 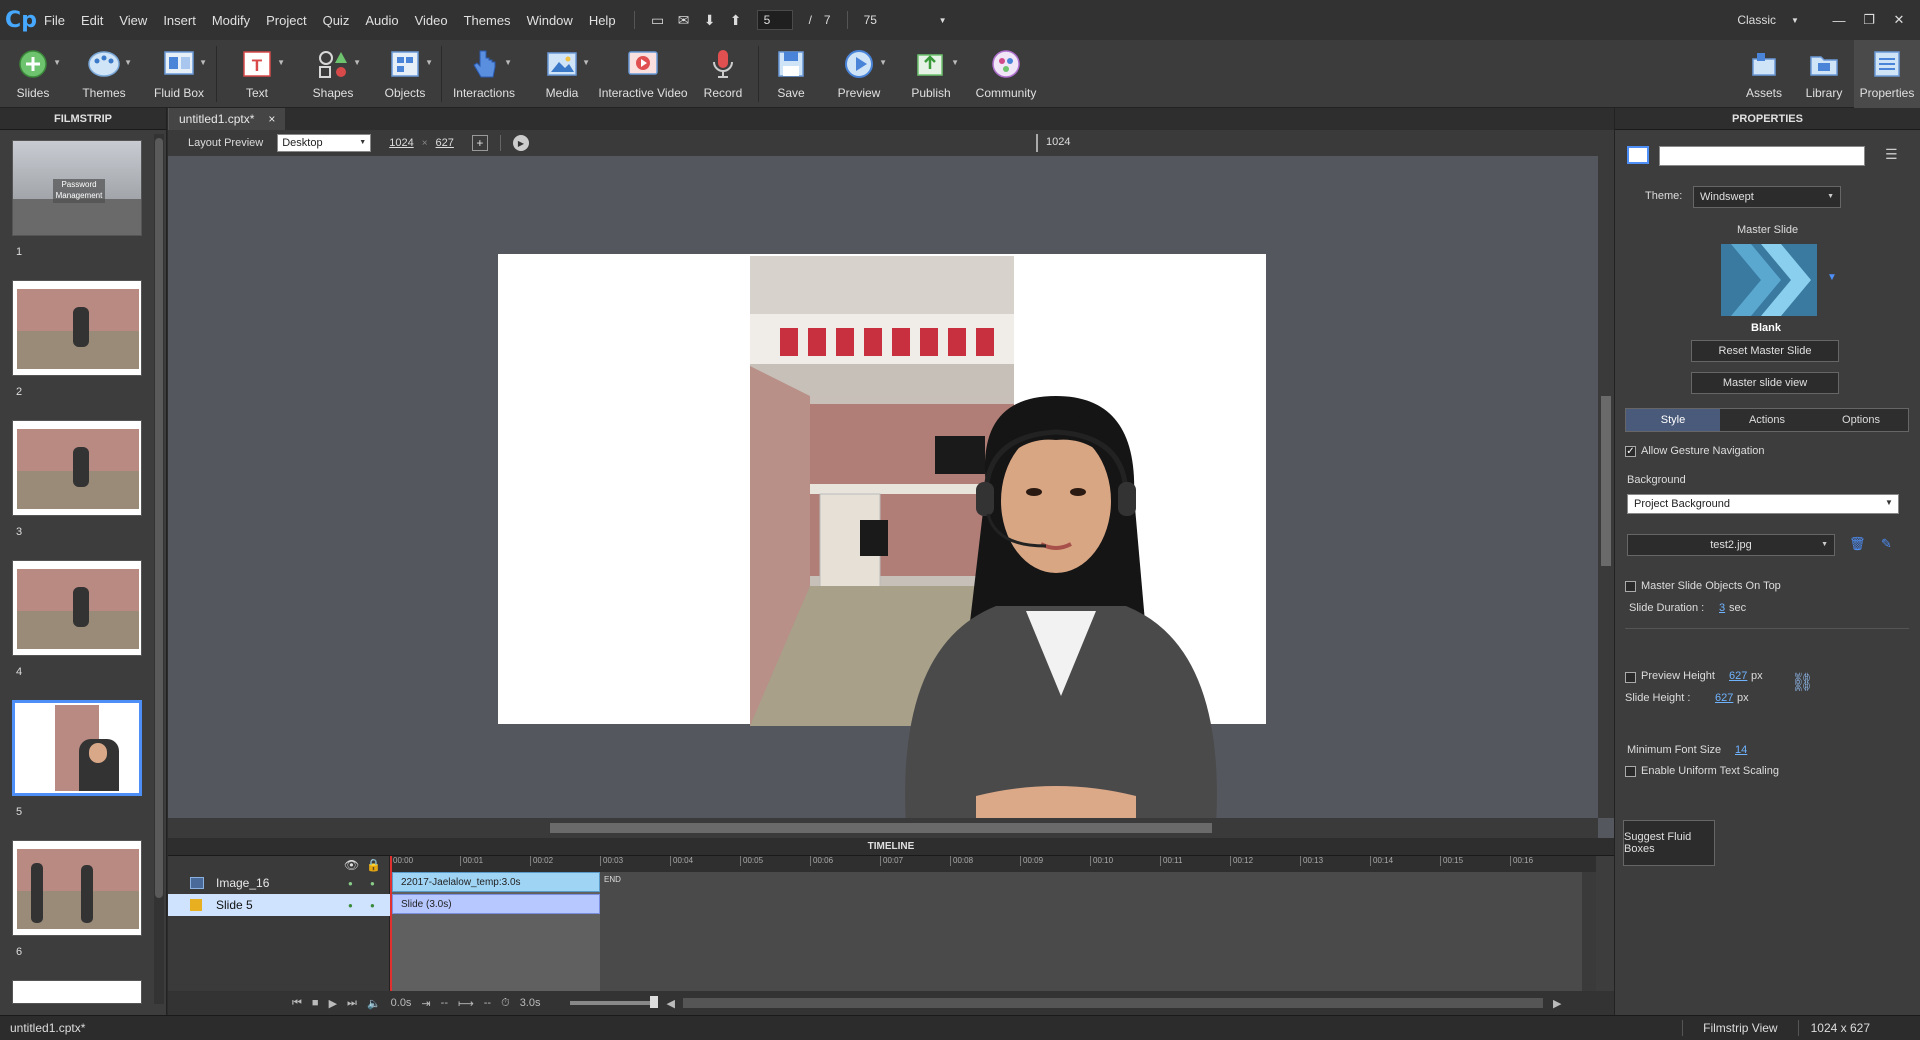 I want to click on scroll-left-icon: ◀, so click(x=670, y=1003).